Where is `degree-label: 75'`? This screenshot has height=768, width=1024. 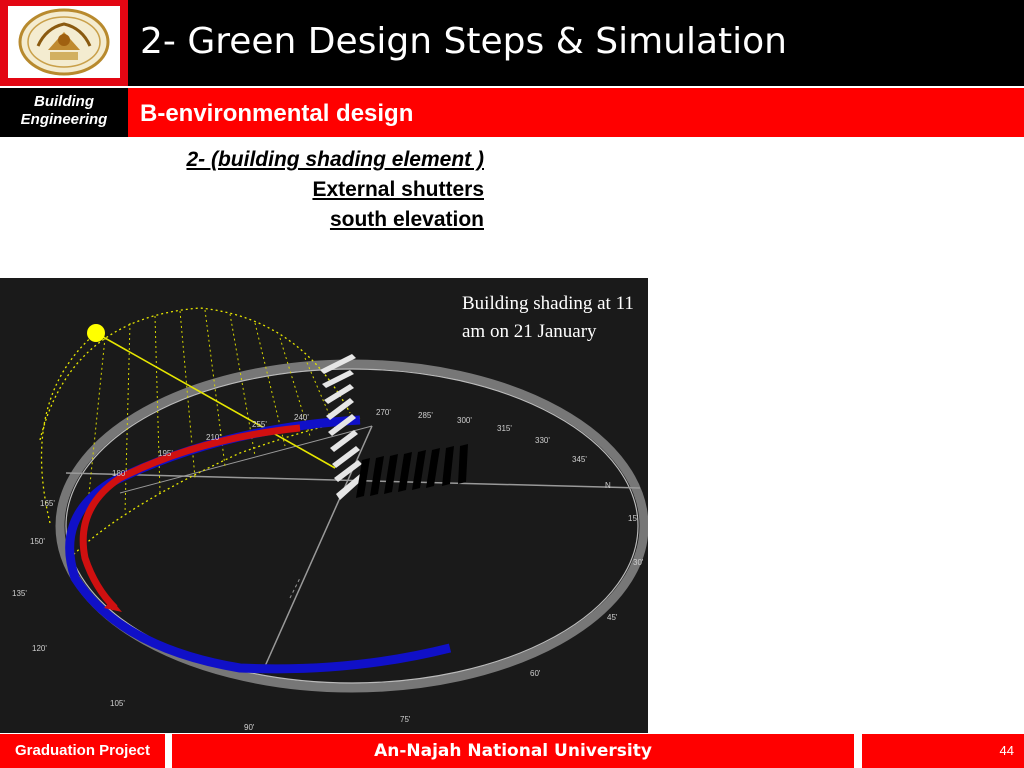
degree-label: 75' is located at coordinates (405, 719).